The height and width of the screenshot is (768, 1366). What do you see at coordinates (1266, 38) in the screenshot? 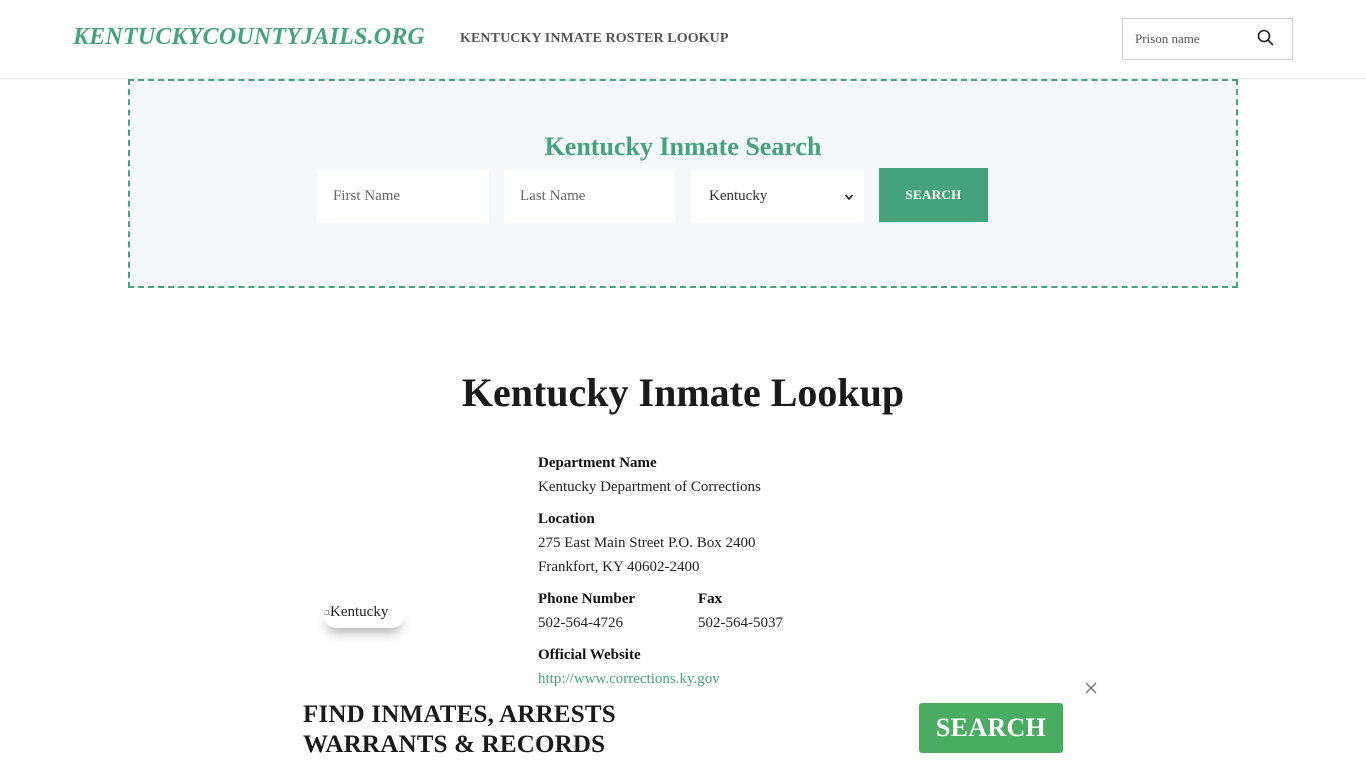
I see `search-icon` at bounding box center [1266, 38].